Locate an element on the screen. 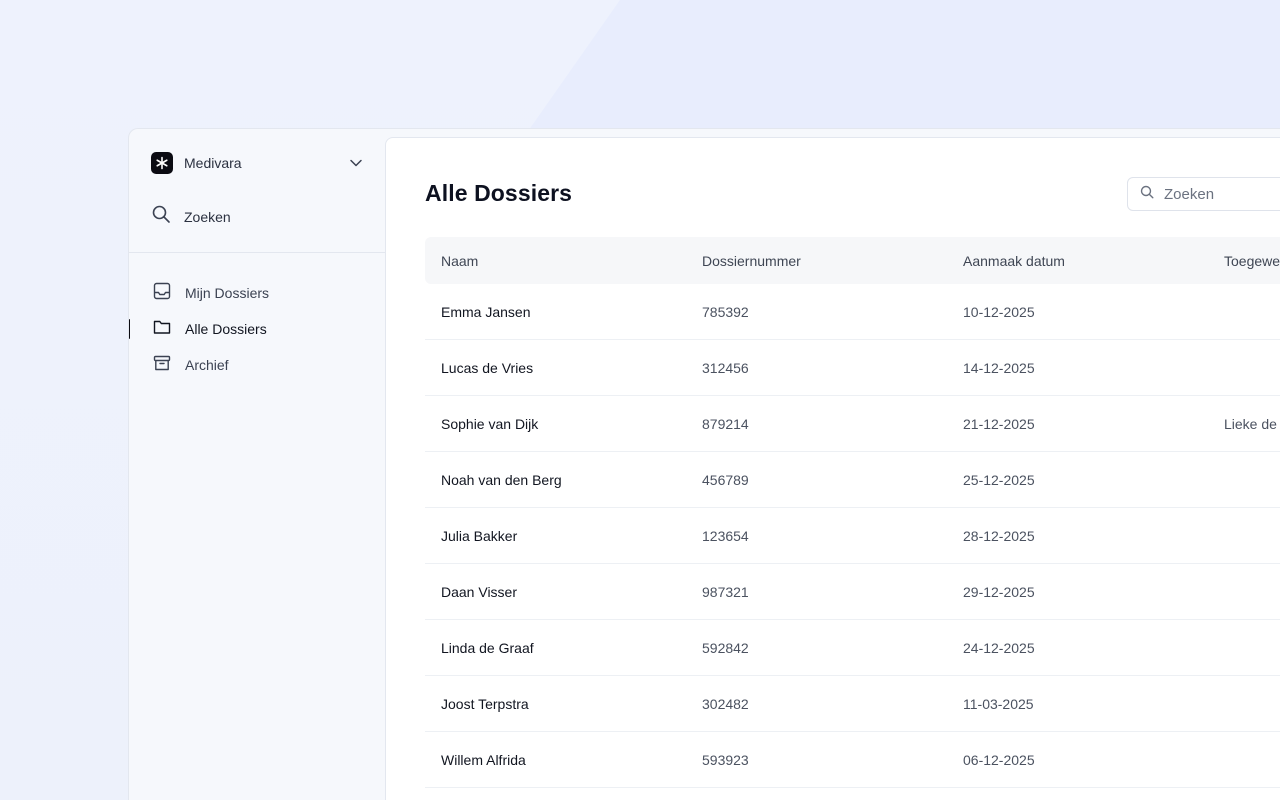 This screenshot has height=800, width=1280. column-header-aanmaak-datum: Aanmaak datum is located at coordinates (1014, 261).